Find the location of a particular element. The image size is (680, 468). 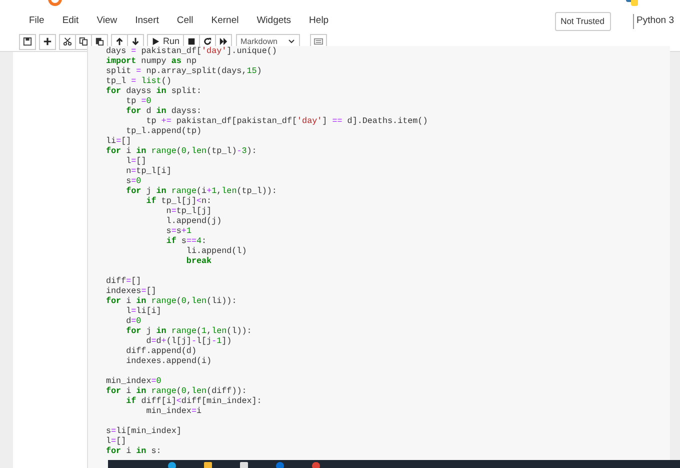

copy-button is located at coordinates (83, 42).